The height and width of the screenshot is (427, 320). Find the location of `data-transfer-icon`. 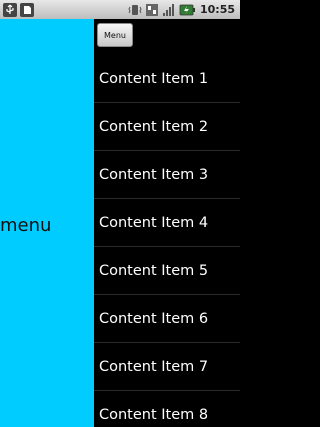

data-transfer-icon is located at coordinates (152, 10).